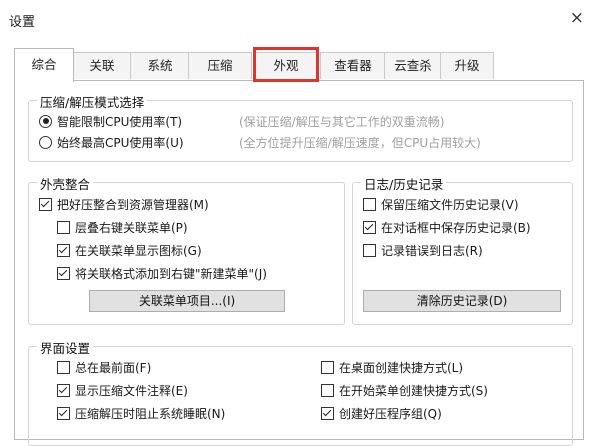 This screenshot has width=594, height=446. Describe the element at coordinates (390, 413) in the screenshot. I see `checkbox-label: 创建好压程序组(Q)` at that location.